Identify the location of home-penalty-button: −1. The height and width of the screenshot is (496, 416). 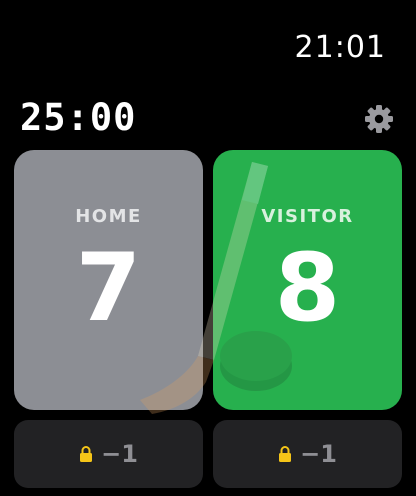
(108, 454).